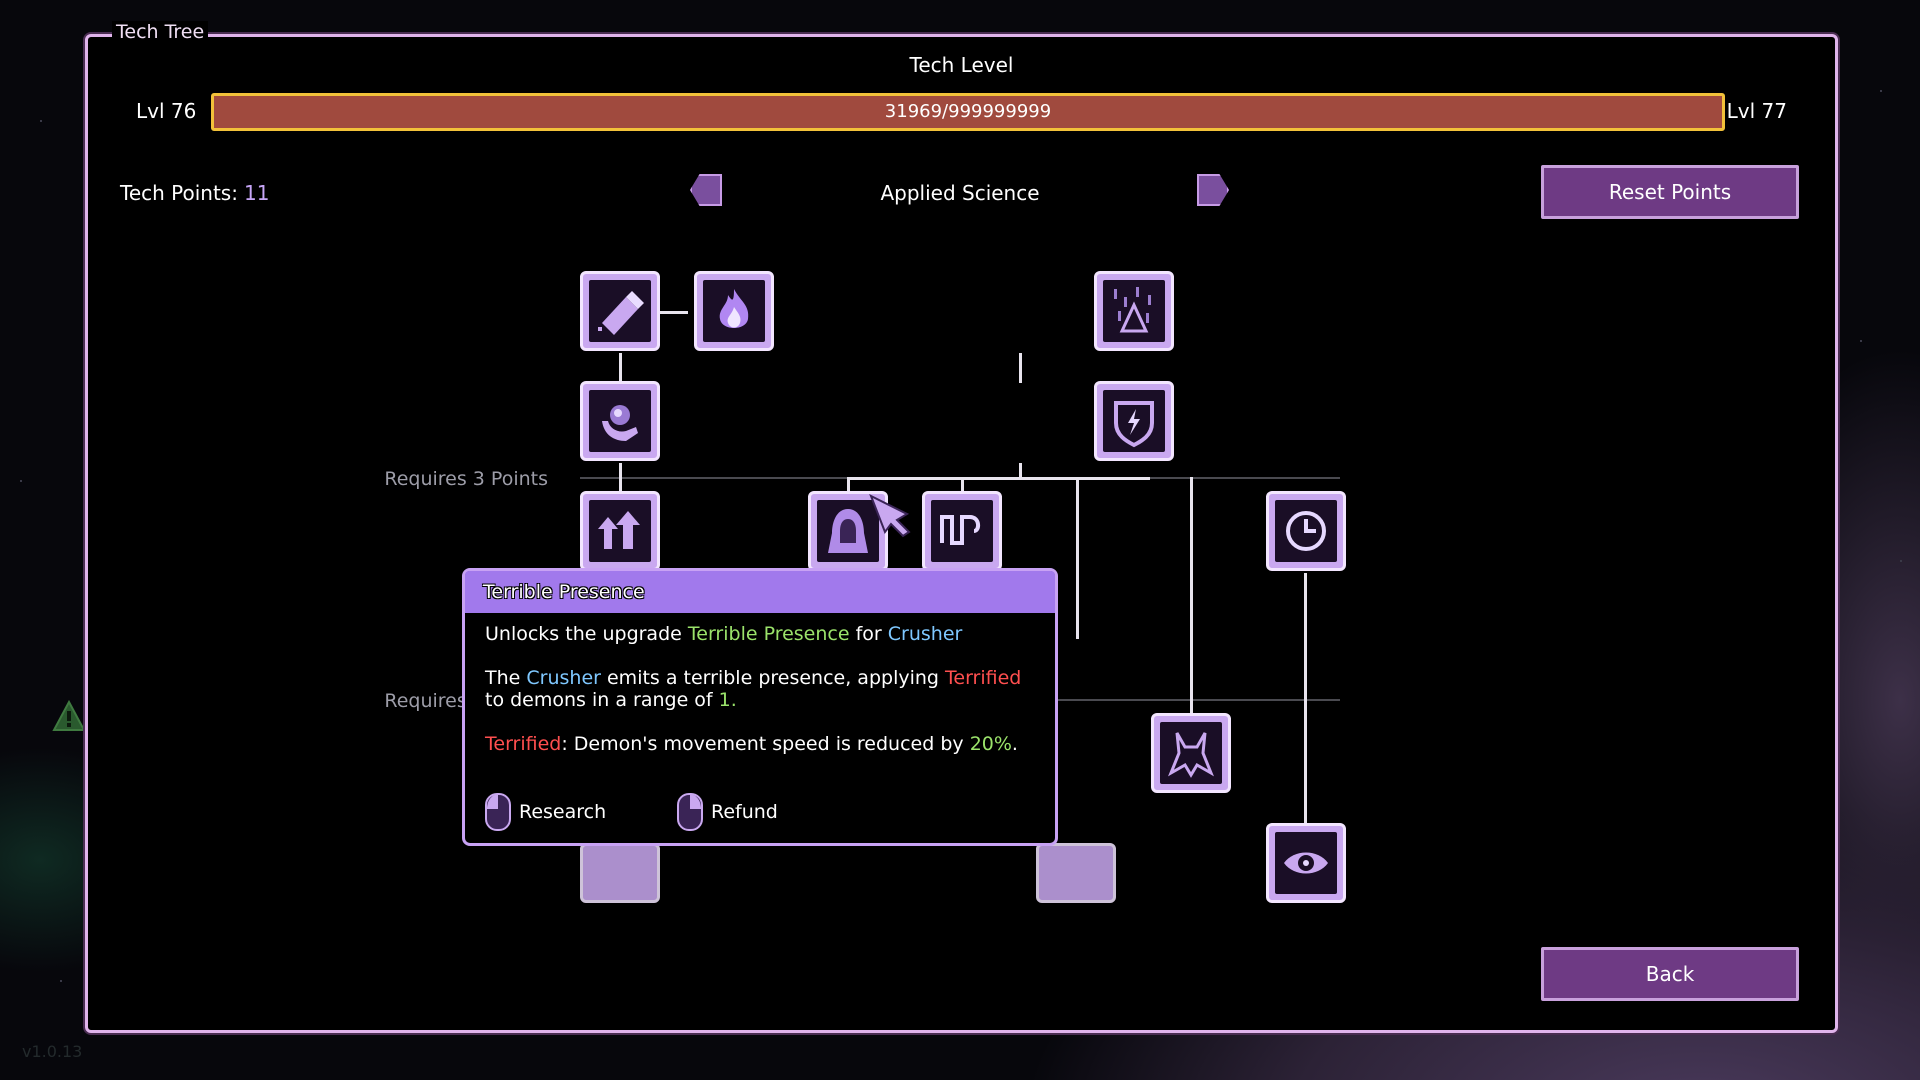 This screenshot has width=1920, height=1080. I want to click on tooltip-actions: Research Refund, so click(765, 813).